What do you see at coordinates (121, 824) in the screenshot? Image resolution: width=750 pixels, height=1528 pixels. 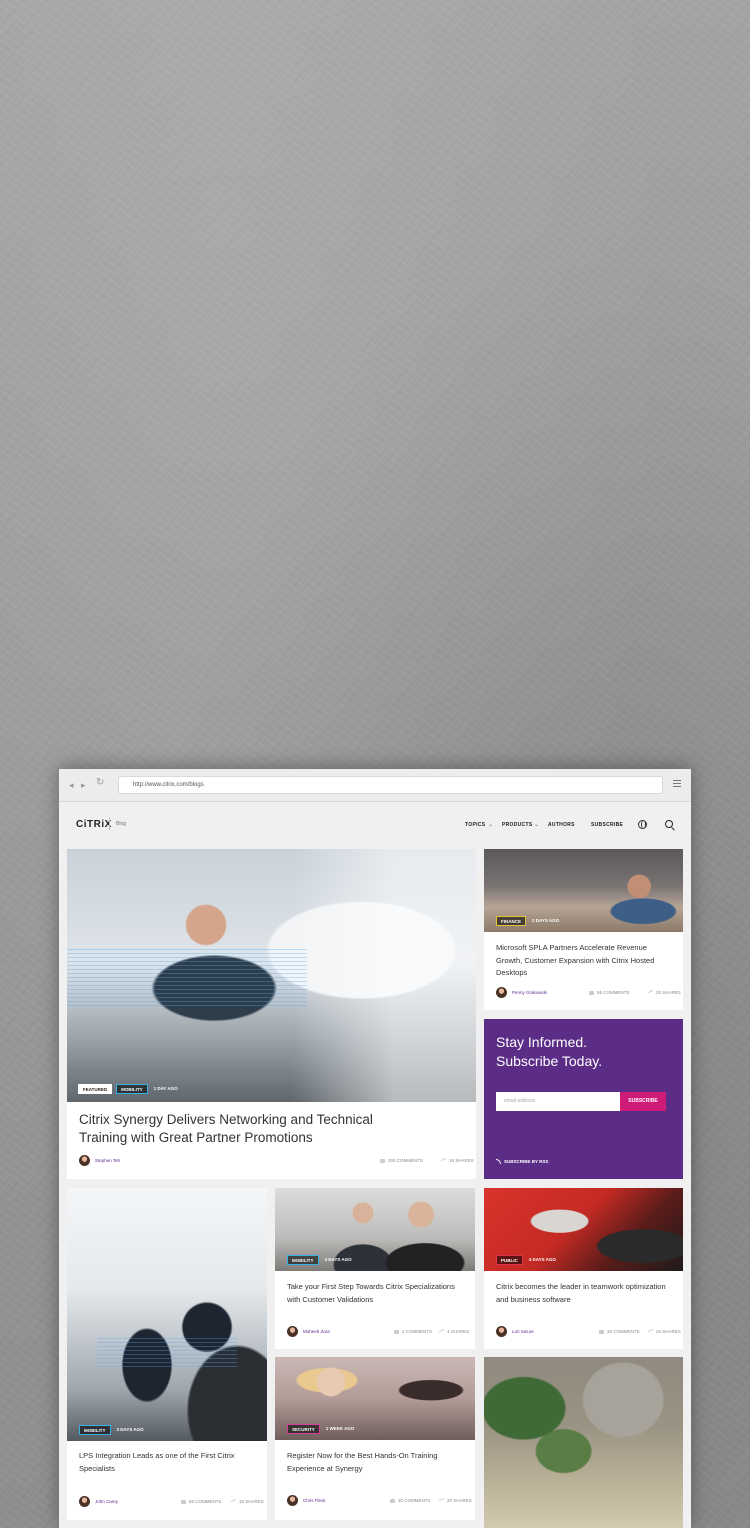 I see `section-label: Blog` at bounding box center [121, 824].